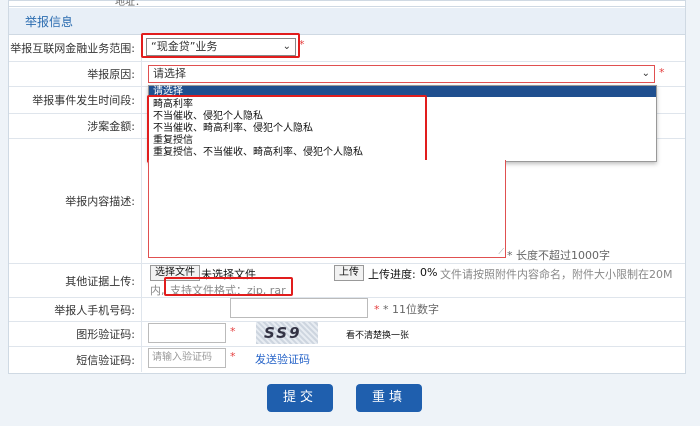  I want to click on scope-row: 举报互联网金融业务范围:, so click(347, 48).